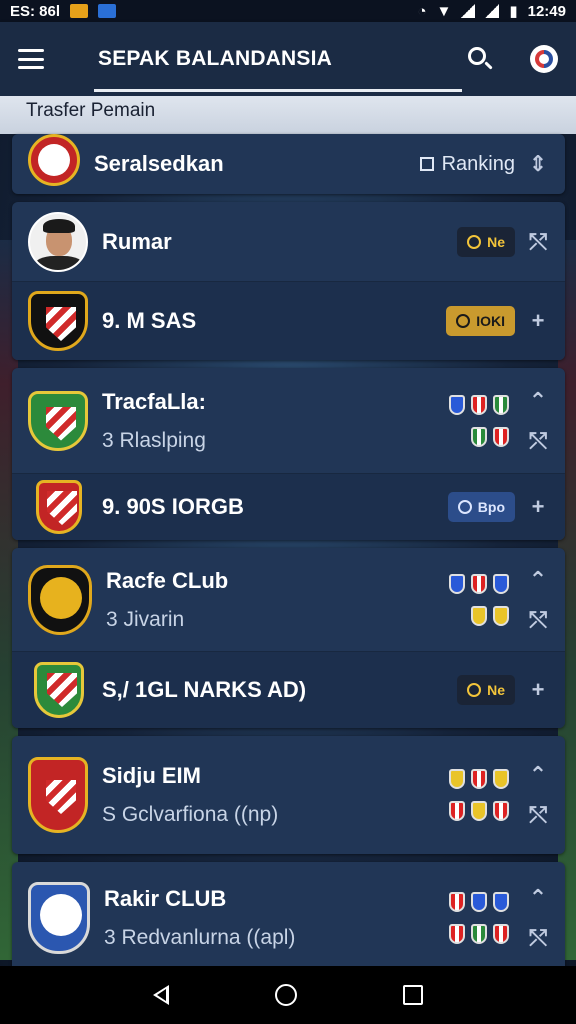  Describe the element at coordinates (288, 242) in the screenshot. I see `list-item: Rumar Ne ⤲` at that location.